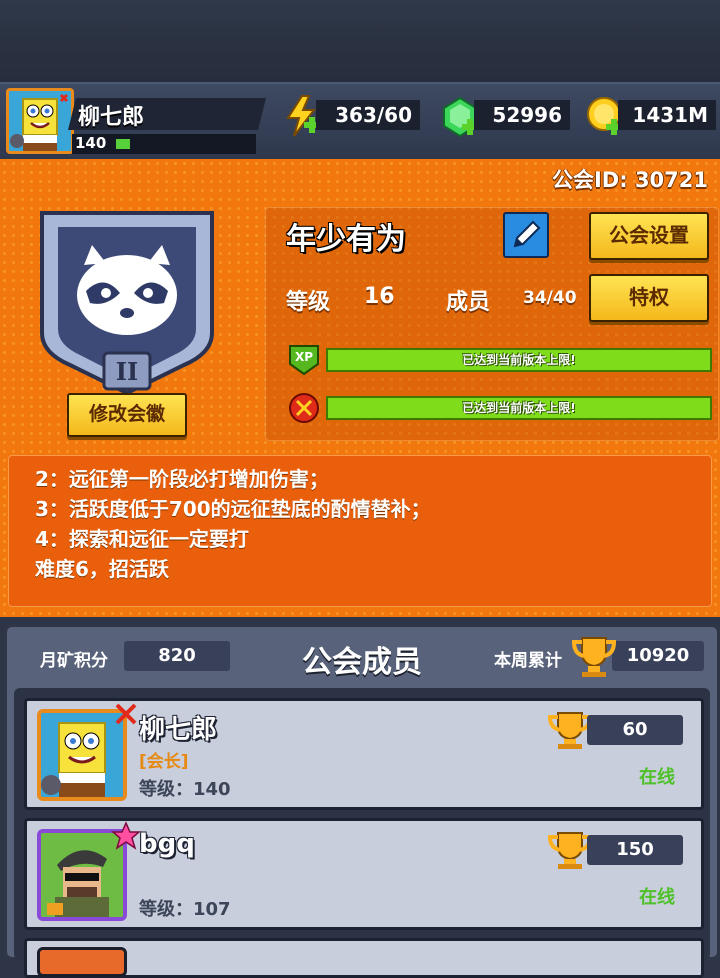 The width and height of the screenshot is (720, 978). Describe the element at coordinates (74, 661) in the screenshot. I see `monthly-score-label: 月矿积分` at that location.